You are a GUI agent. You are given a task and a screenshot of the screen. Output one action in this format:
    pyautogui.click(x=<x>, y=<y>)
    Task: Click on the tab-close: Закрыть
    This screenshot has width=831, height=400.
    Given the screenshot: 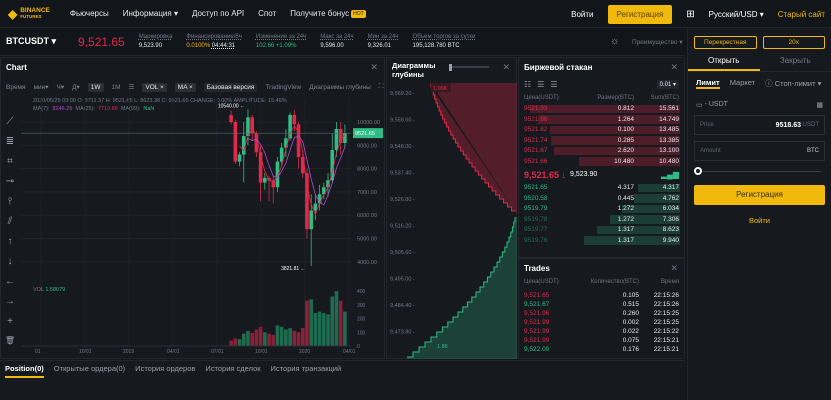 What is the action you would take?
    pyautogui.click(x=795, y=63)
    